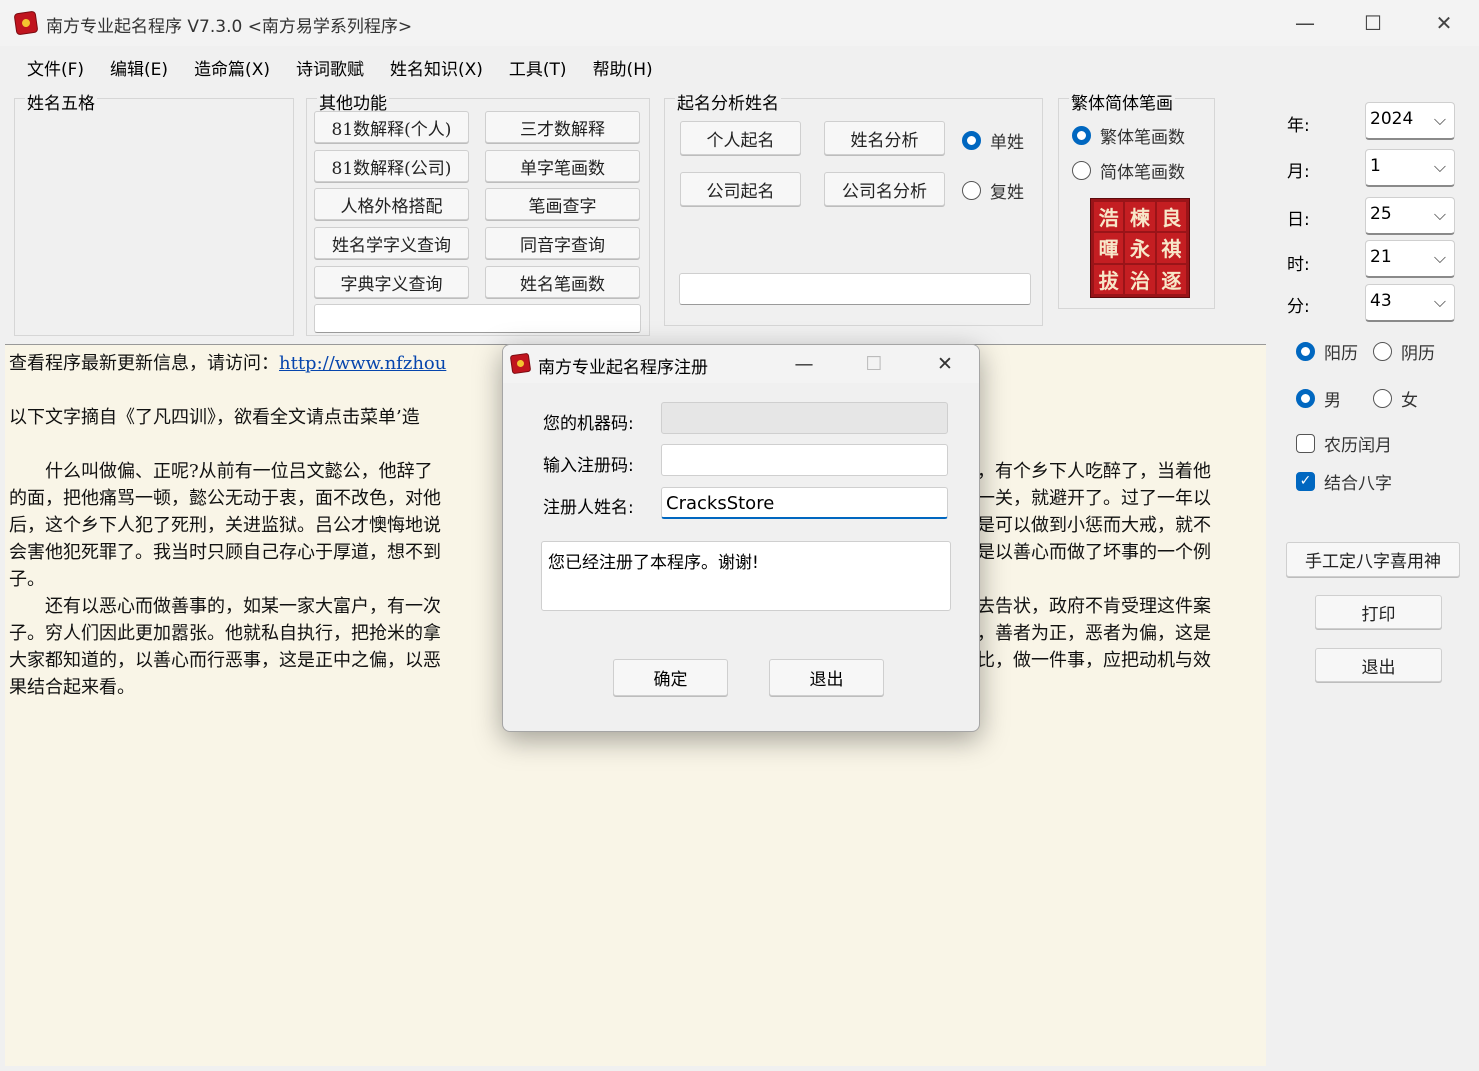 This screenshot has width=1479, height=1071. I want to click on menu-edit: 编辑(E), so click(139, 67).